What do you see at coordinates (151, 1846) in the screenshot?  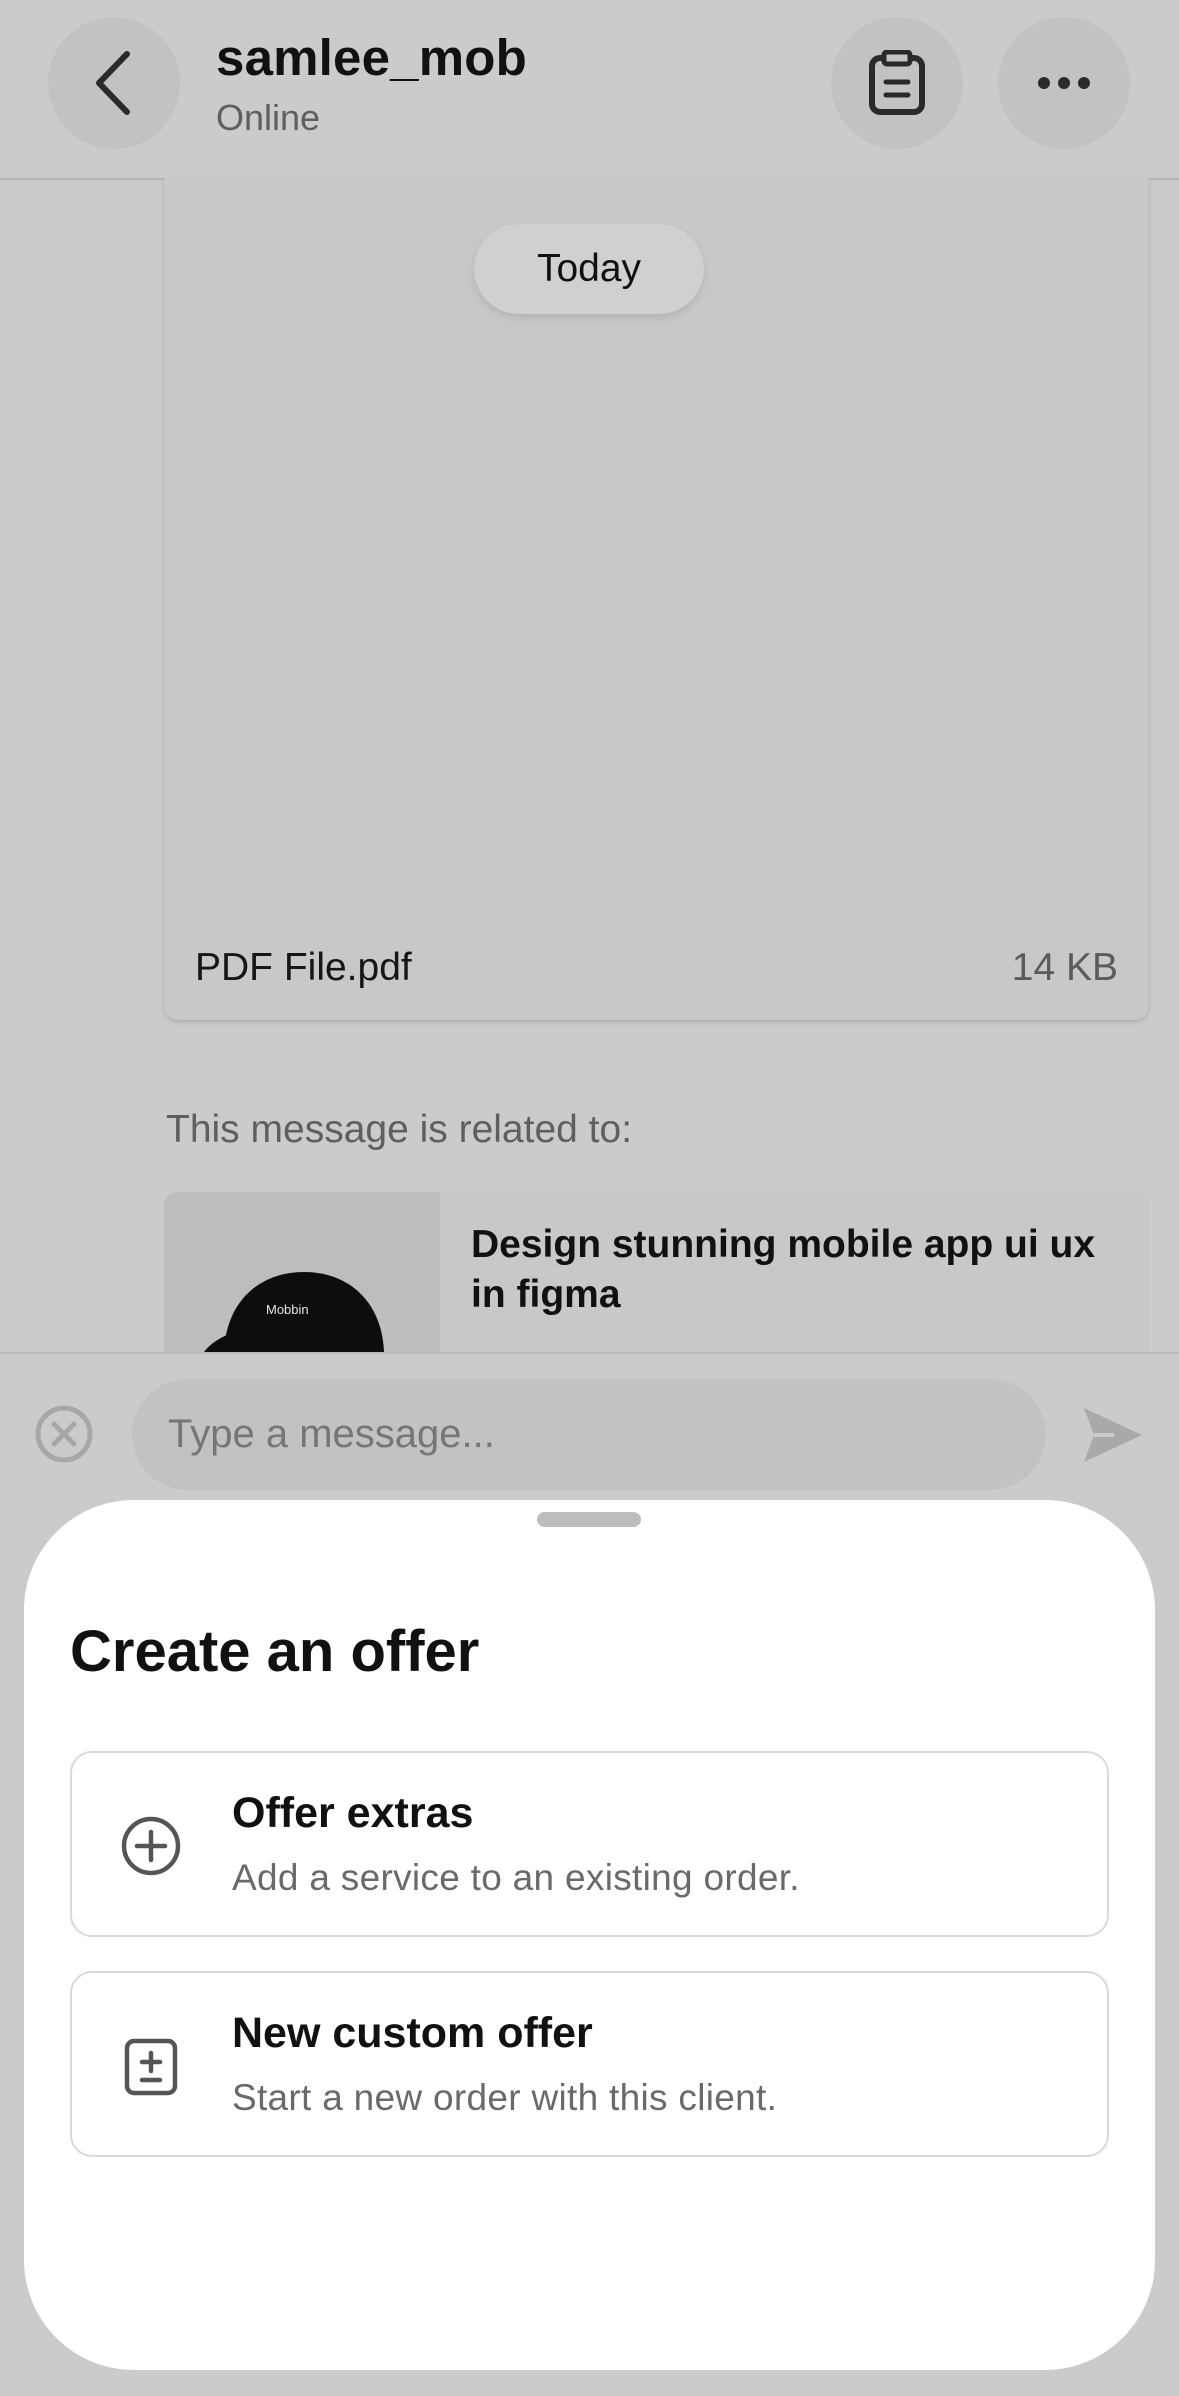 I see `plus-circle-icon` at bounding box center [151, 1846].